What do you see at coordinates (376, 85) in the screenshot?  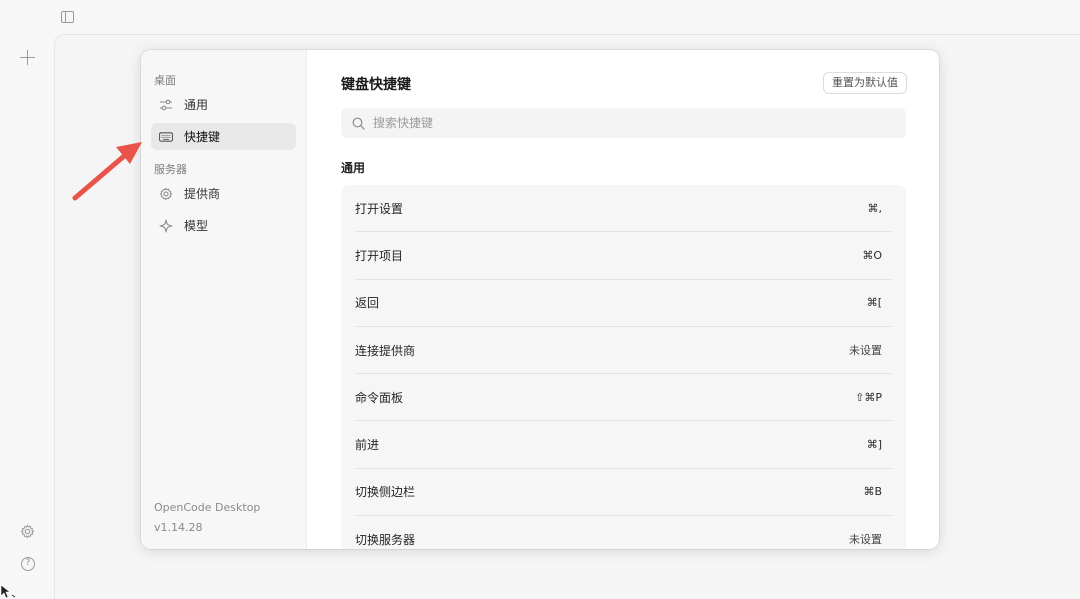 I see `page-title: 键盘快捷键` at bounding box center [376, 85].